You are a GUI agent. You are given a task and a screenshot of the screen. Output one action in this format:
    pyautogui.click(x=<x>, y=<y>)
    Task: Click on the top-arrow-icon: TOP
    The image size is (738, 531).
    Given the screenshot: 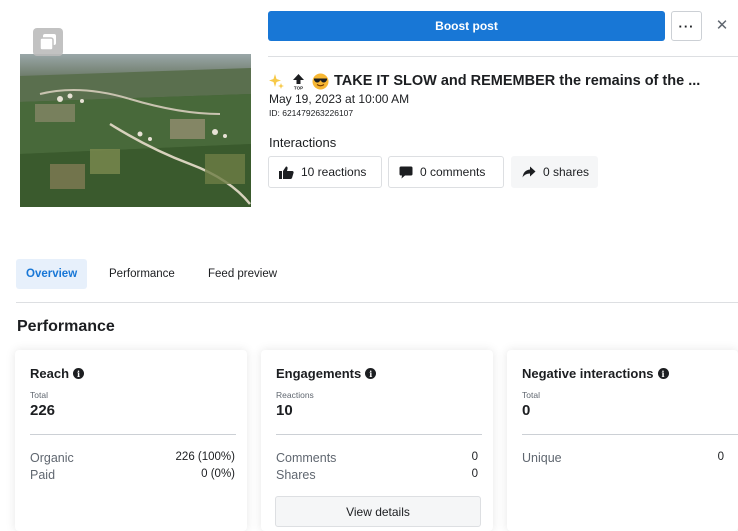 What is the action you would take?
    pyautogui.click(x=298, y=81)
    